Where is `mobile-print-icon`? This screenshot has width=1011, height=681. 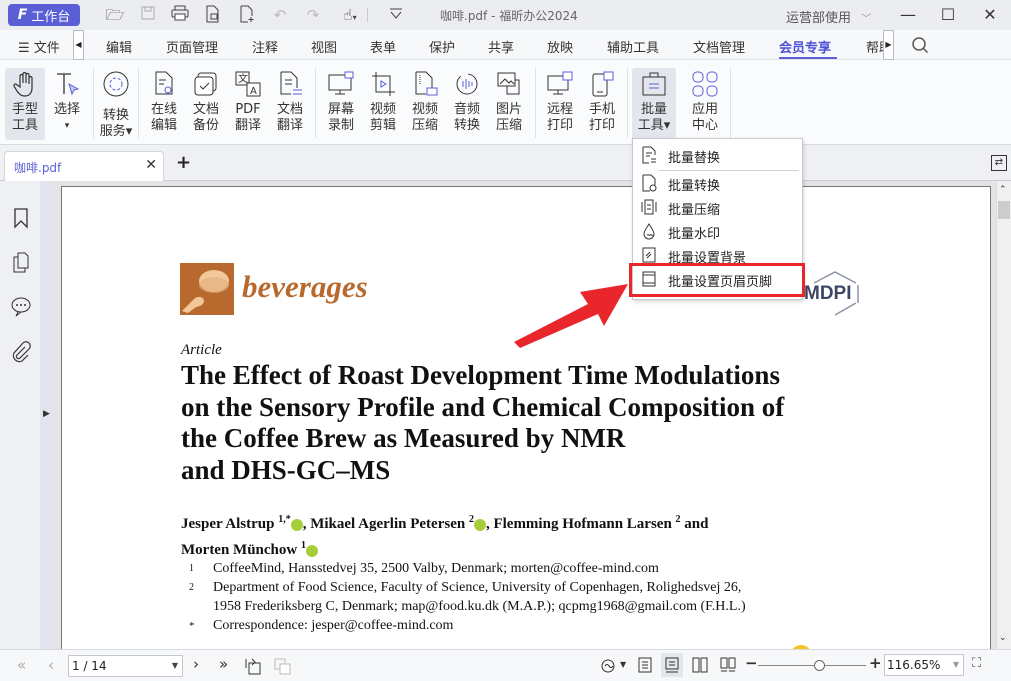
mobile-print-icon is located at coordinates (603, 84).